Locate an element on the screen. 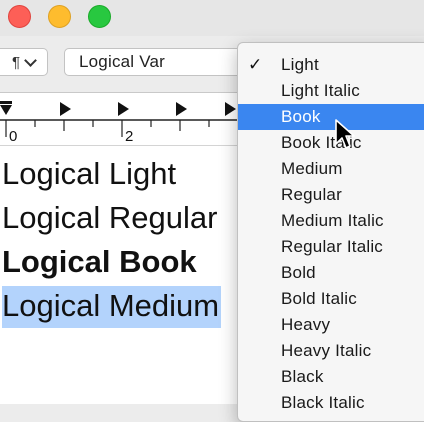 Image resolution: width=424 pixels, height=422 pixels. text-line-light: Logical Light is located at coordinates (89, 174).